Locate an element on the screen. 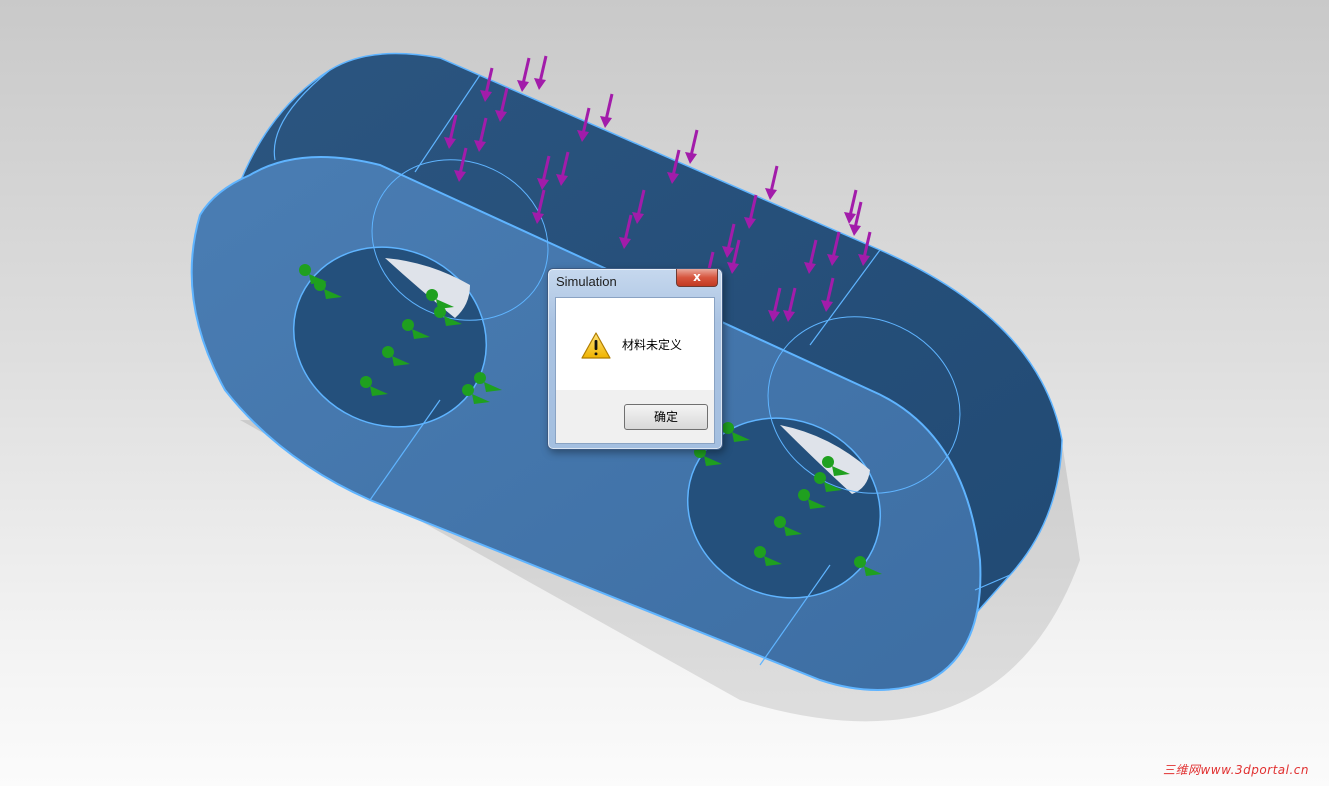  watermark: 三维网www.3dportal.cn is located at coordinates (1235, 770).